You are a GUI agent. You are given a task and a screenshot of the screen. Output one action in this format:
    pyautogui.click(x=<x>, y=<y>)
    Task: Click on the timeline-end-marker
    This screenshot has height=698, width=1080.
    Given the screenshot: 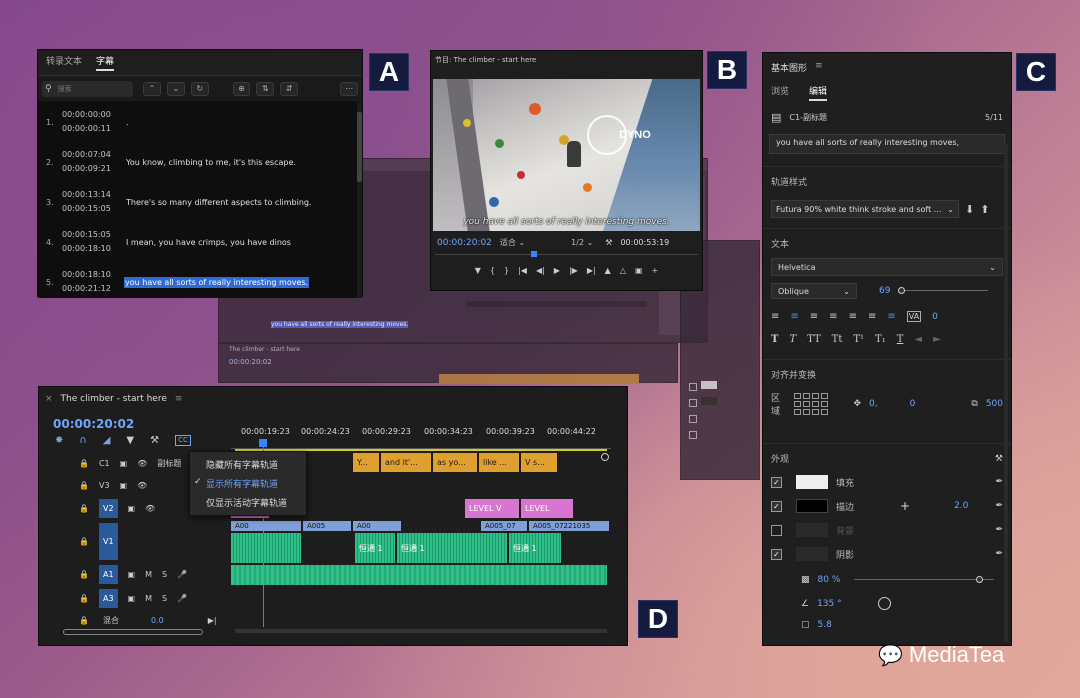 What is the action you would take?
    pyautogui.click(x=605, y=457)
    